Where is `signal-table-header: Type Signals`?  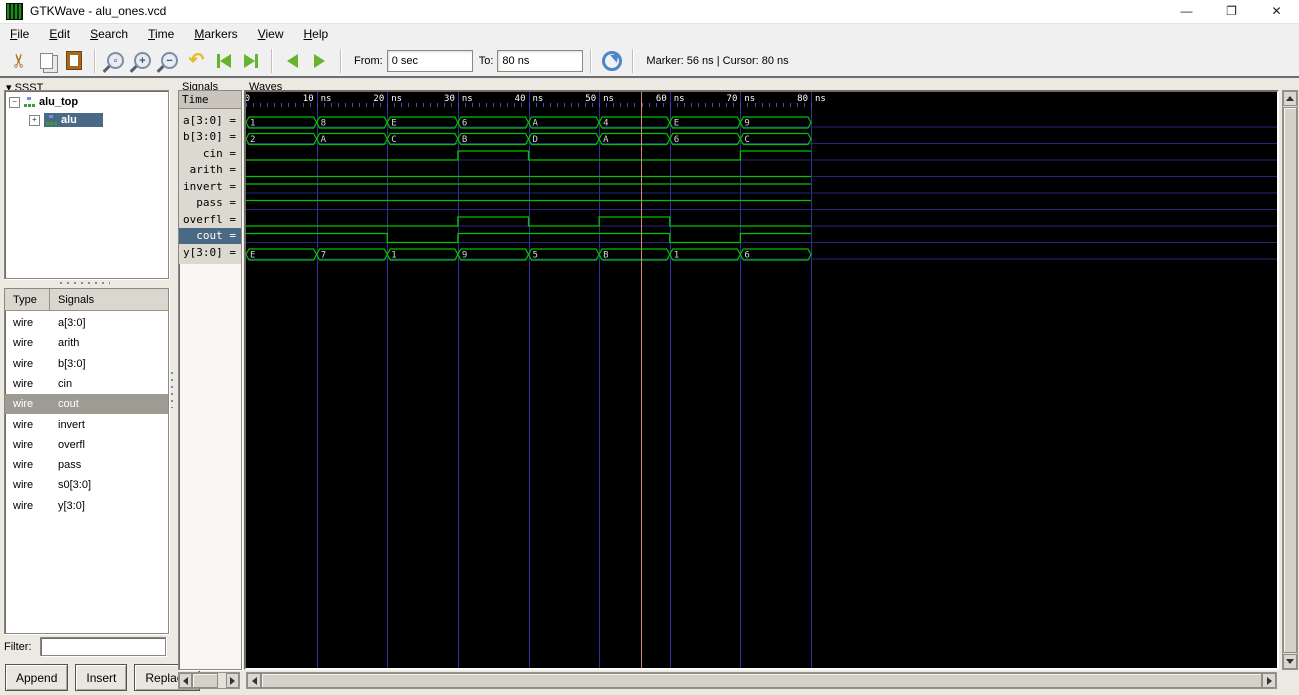 signal-table-header: Type Signals is located at coordinates (86, 300).